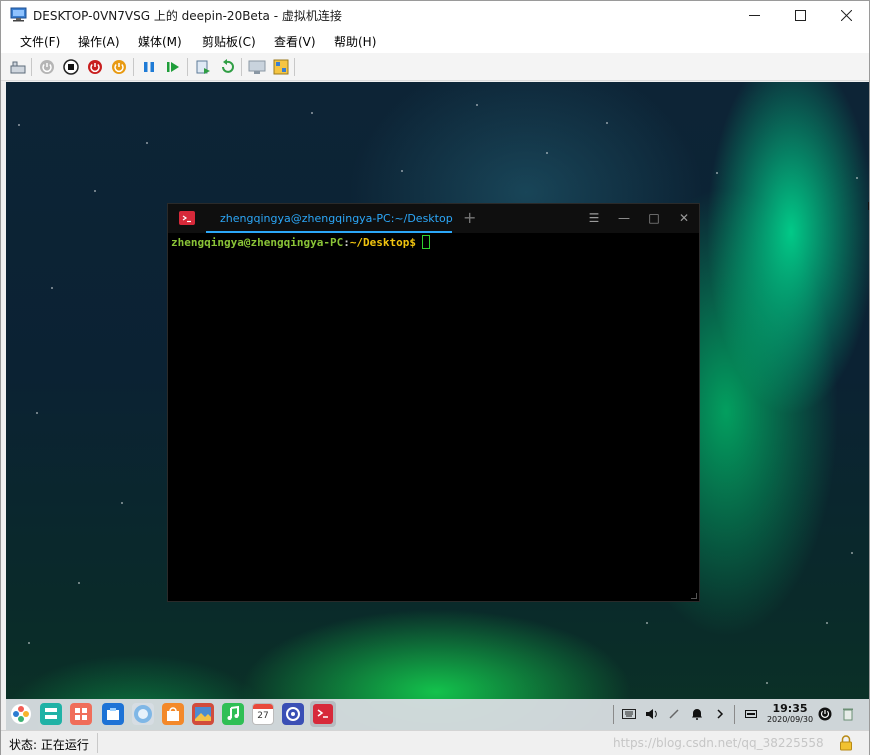 The width and height of the screenshot is (870, 755). What do you see at coordinates (187, 218) in the screenshot?
I see `terminal-app-icon` at bounding box center [187, 218].